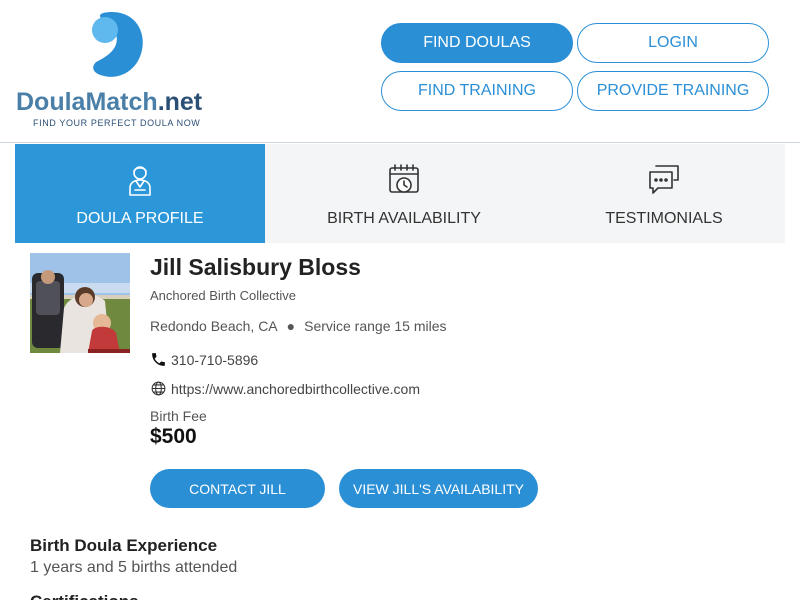  I want to click on tab-doula-profile: DOULA PROFILE, so click(140, 193).